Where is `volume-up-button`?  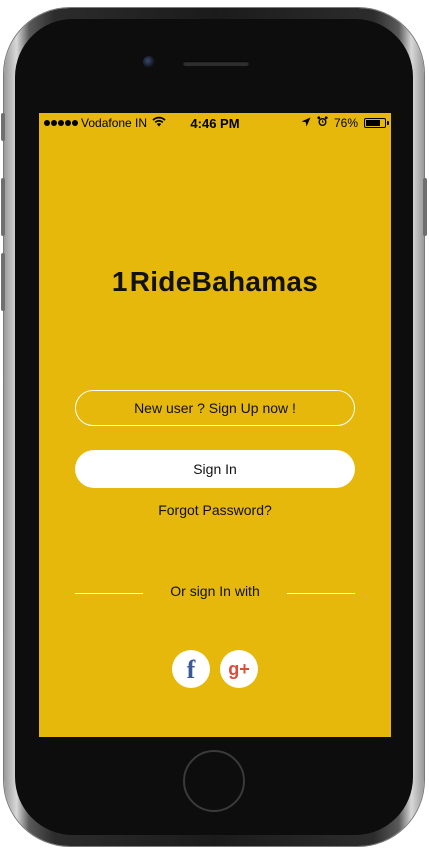
volume-up-button is located at coordinates (3, 207).